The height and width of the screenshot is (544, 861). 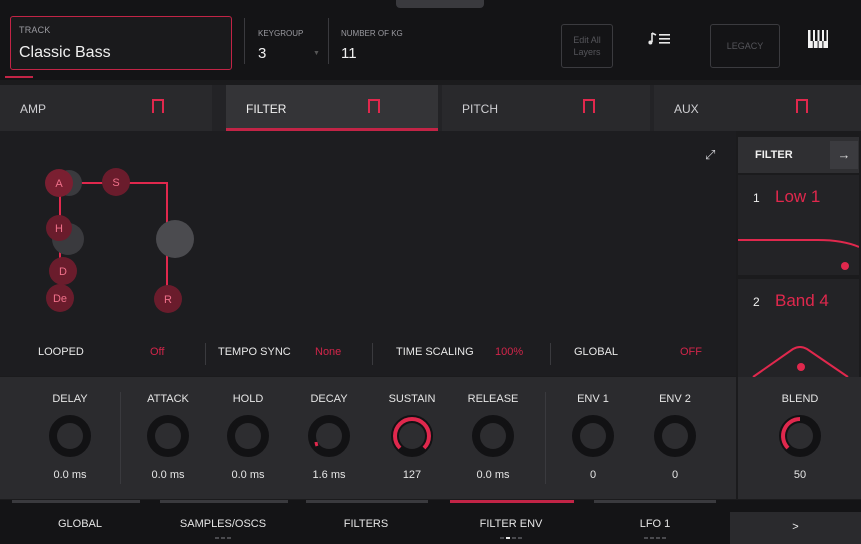 I want to click on node-label-hold: H, so click(x=59, y=229).